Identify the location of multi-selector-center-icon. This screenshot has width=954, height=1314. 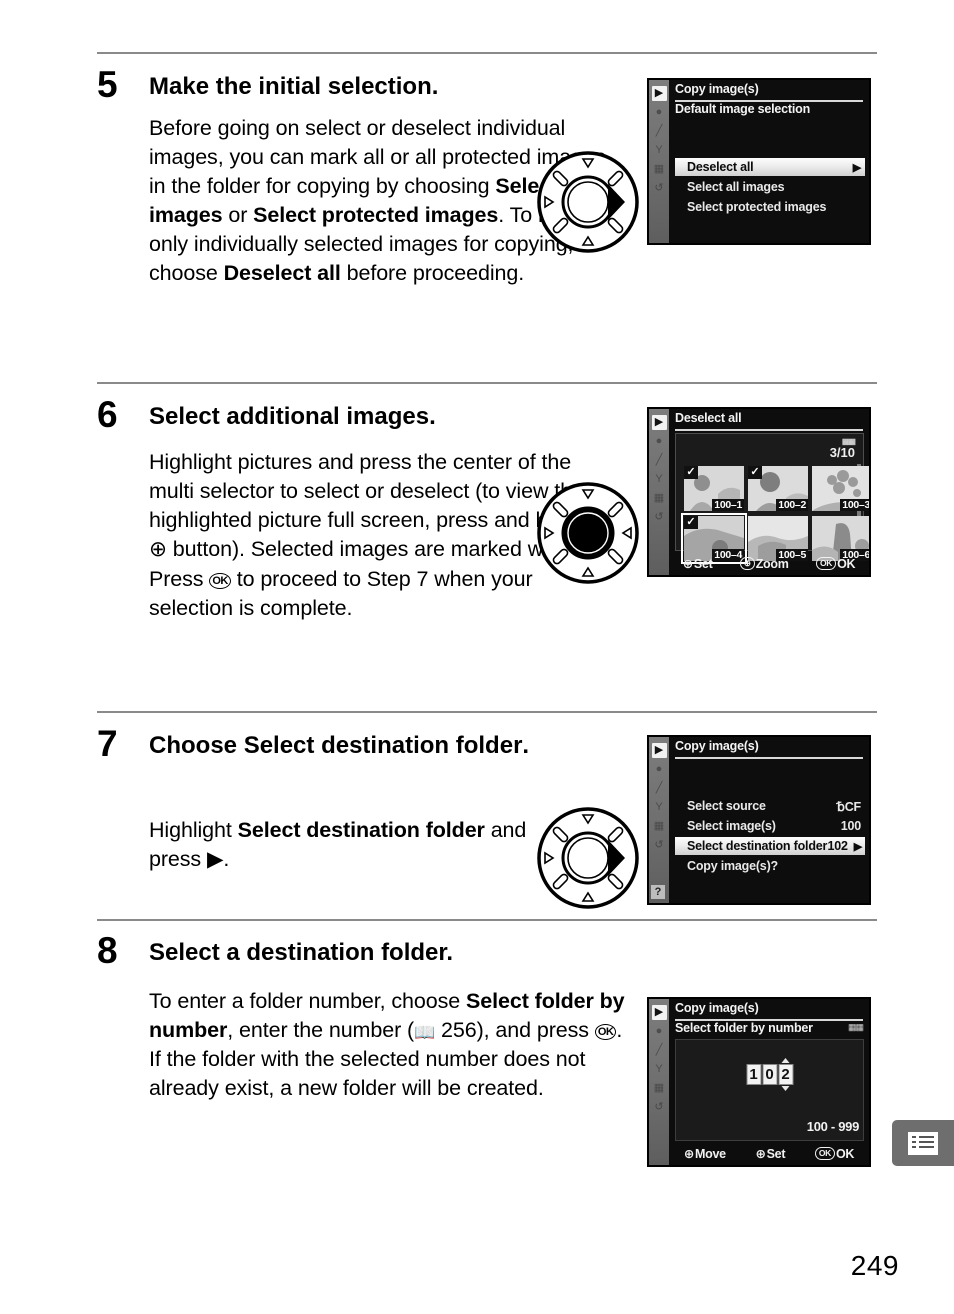
(588, 533).